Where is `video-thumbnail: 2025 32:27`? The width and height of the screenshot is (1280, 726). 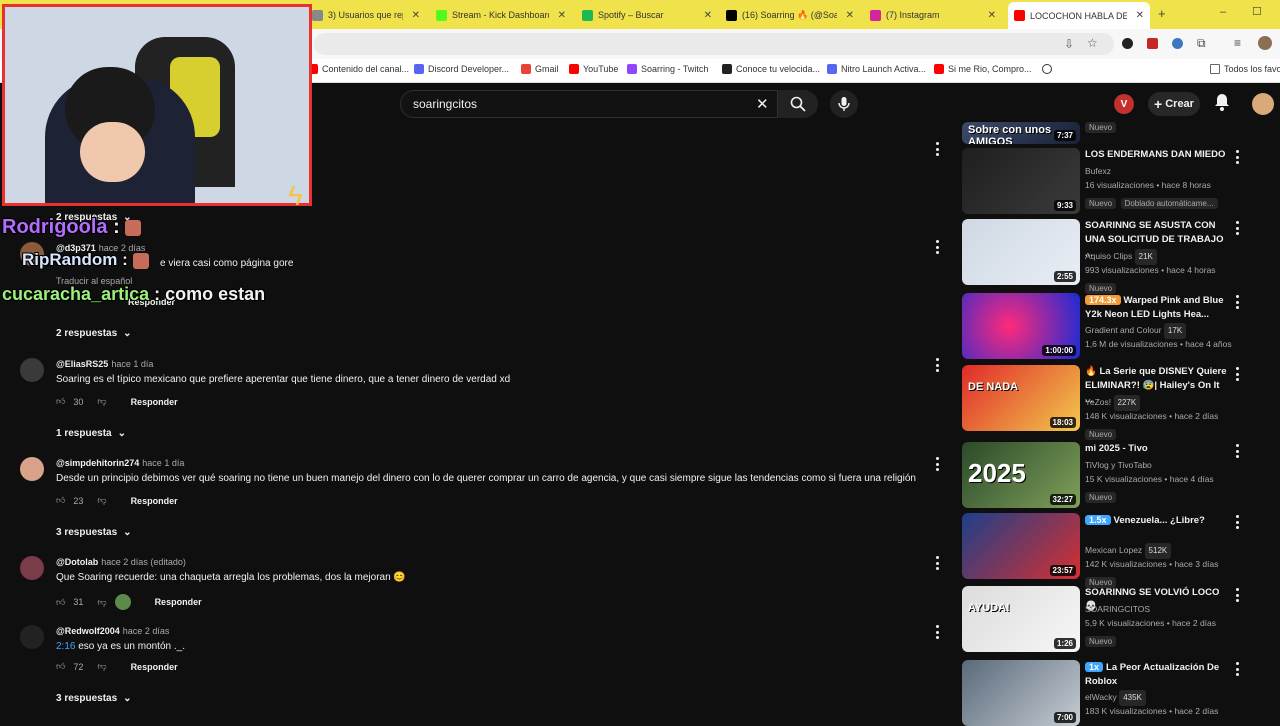
video-thumbnail: 2025 32:27 is located at coordinates (1021, 475).